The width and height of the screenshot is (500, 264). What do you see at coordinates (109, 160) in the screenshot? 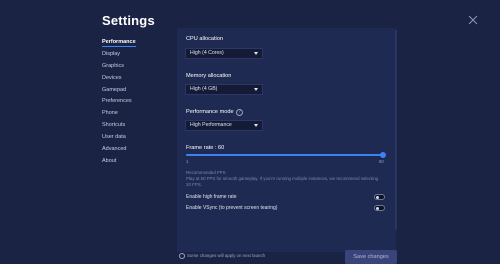
I see `sidebar-item-label: About` at bounding box center [109, 160].